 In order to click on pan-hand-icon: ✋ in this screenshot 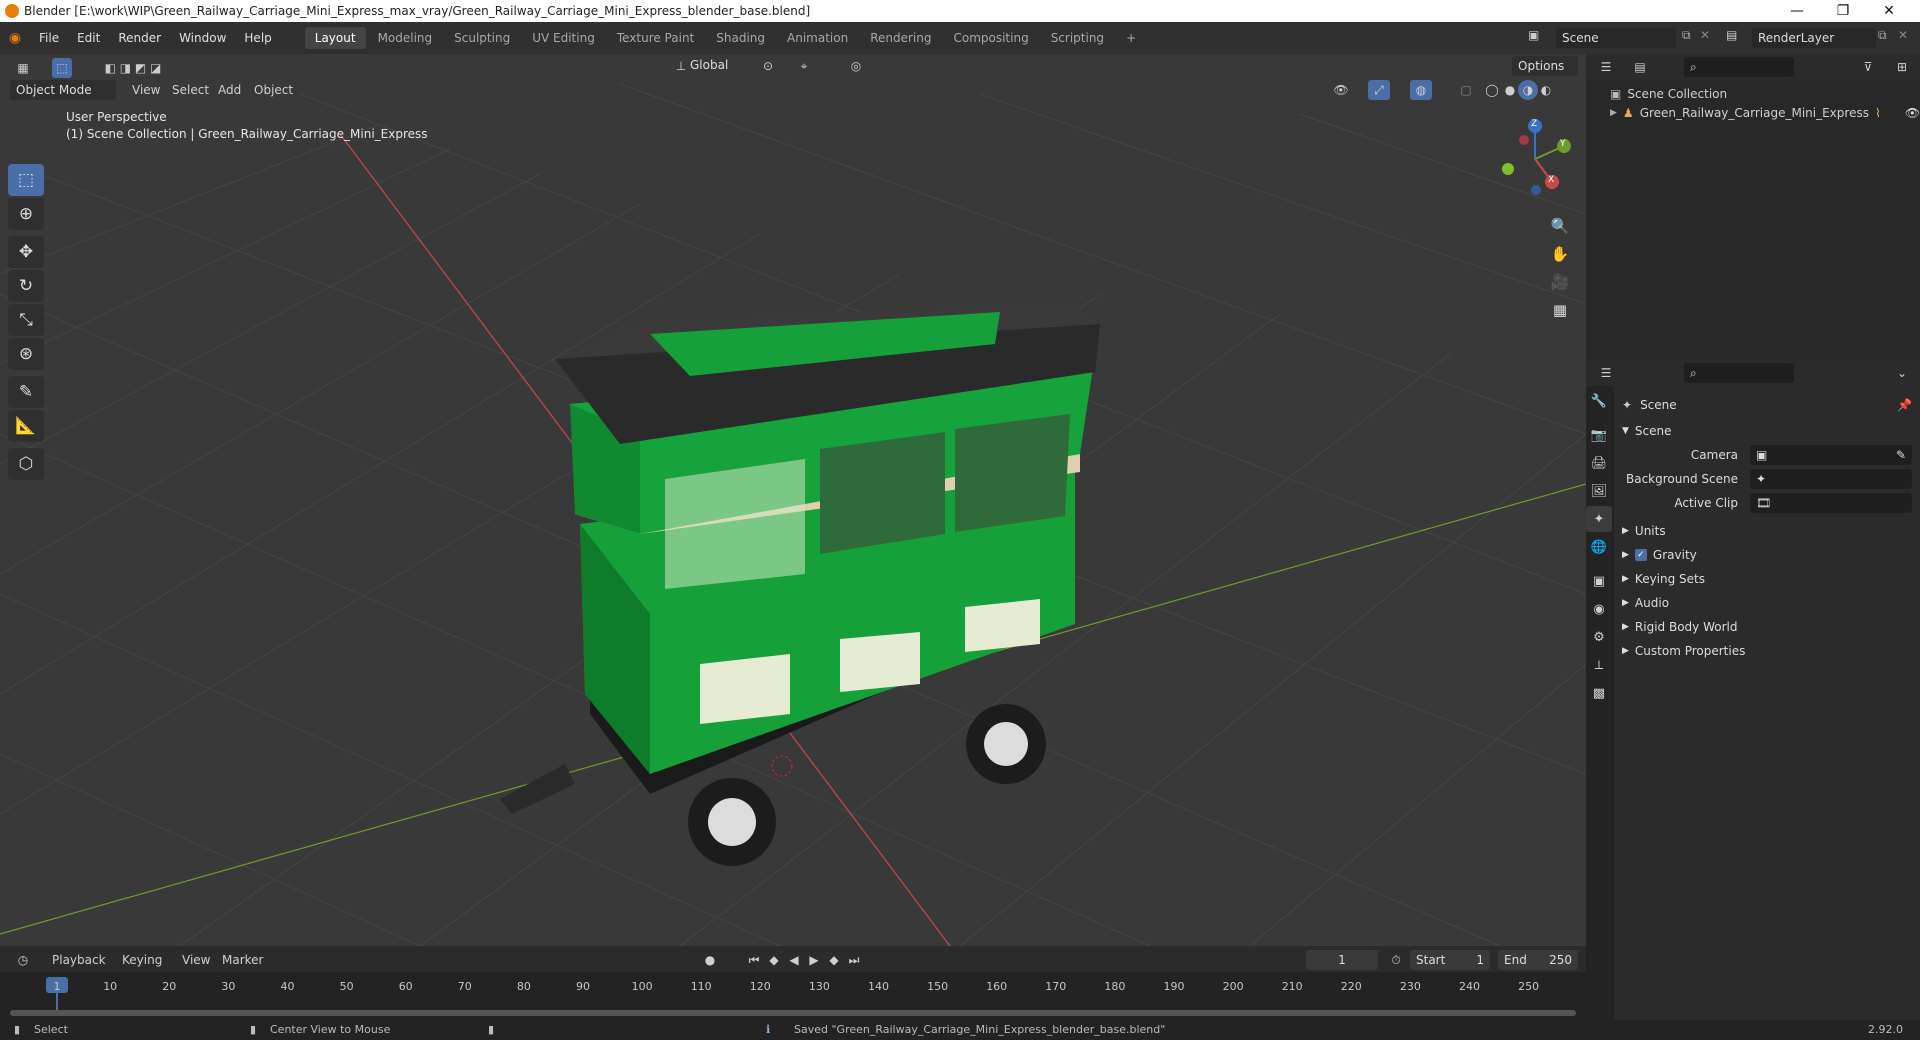, I will do `click(1560, 254)`.